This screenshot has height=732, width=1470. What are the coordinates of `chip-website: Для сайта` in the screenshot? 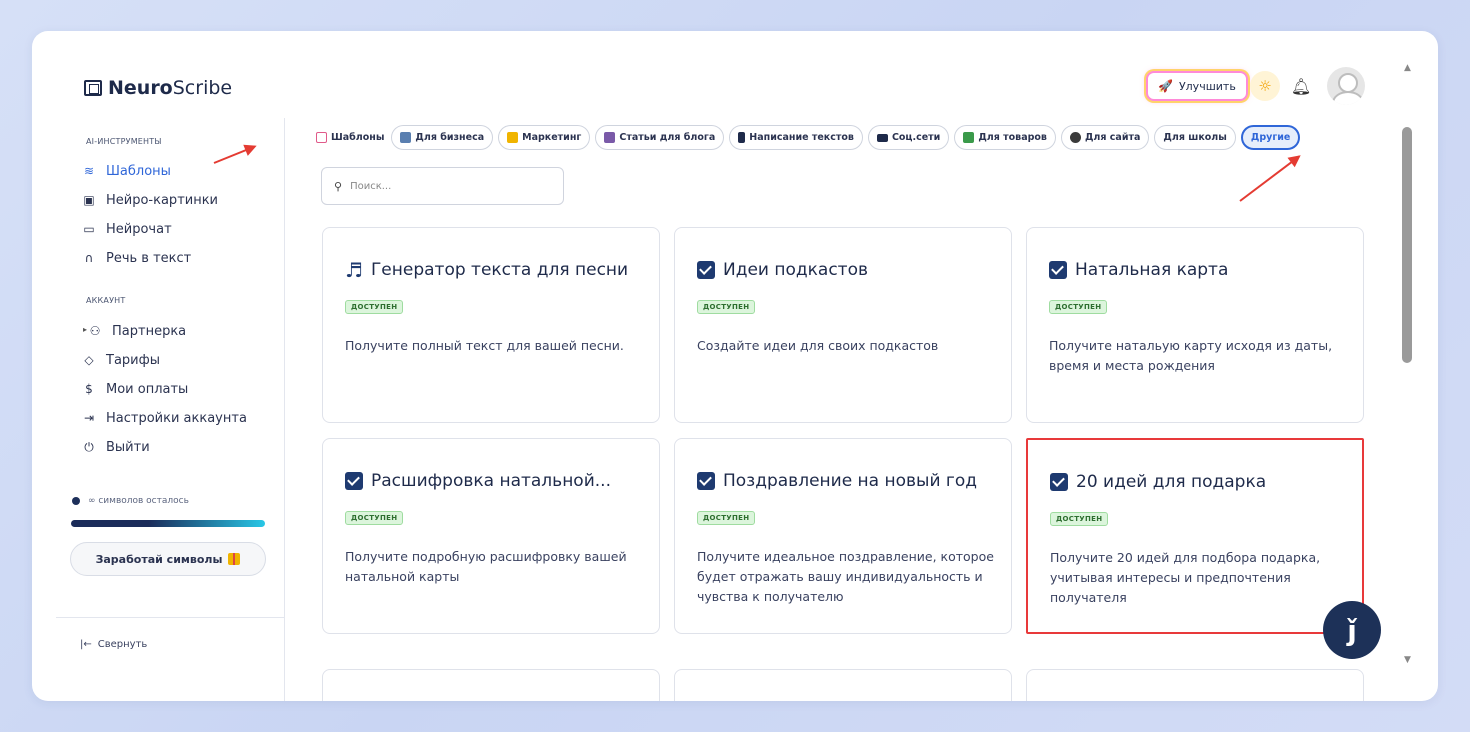 It's located at (1105, 137).